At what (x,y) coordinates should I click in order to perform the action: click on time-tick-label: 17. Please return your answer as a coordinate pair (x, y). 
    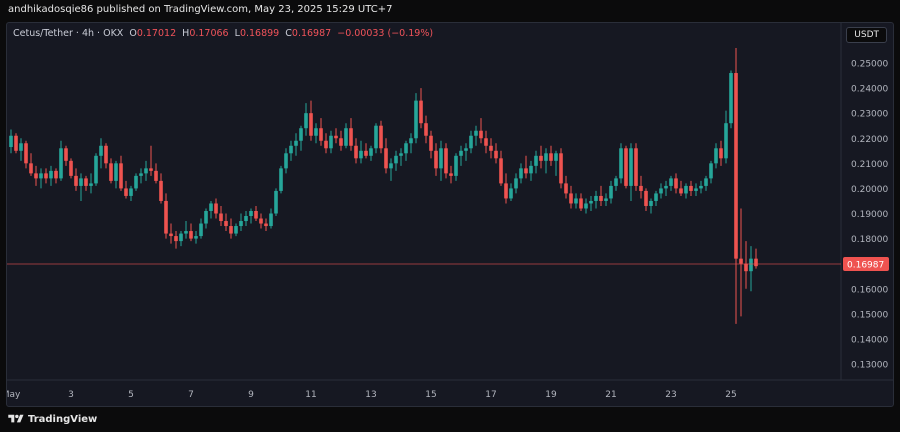
    Looking at the image, I should click on (490, 395).